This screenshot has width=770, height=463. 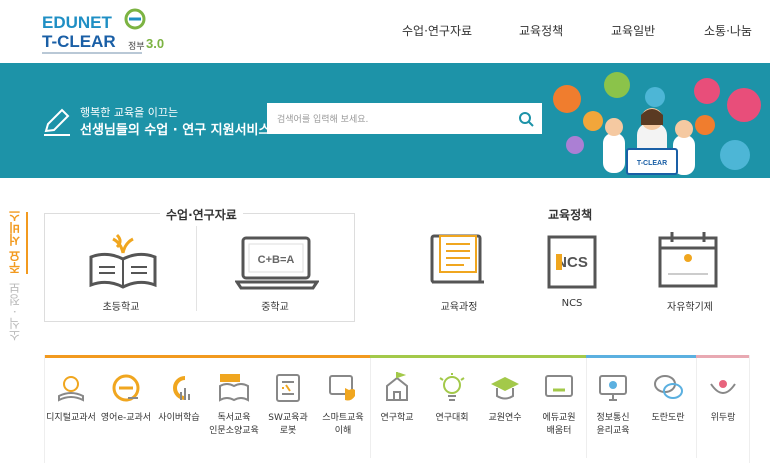 I want to click on service-label: 도란도란, so click(x=668, y=418).